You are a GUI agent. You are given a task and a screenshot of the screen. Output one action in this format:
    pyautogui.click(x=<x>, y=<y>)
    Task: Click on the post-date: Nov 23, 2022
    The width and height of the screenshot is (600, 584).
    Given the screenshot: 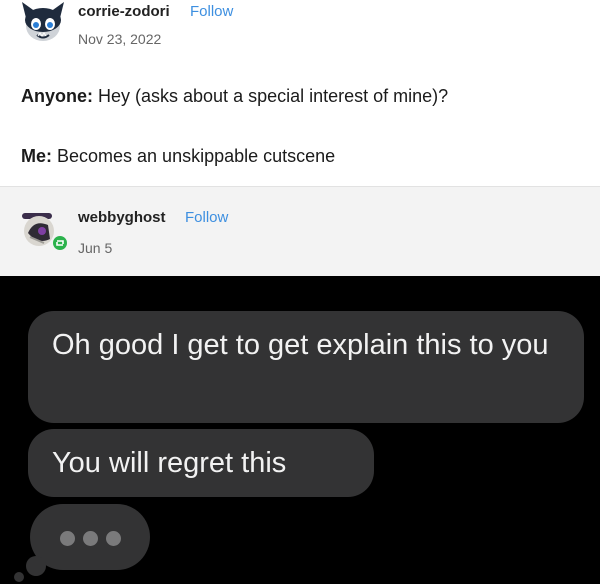 What is the action you would take?
    pyautogui.click(x=119, y=39)
    